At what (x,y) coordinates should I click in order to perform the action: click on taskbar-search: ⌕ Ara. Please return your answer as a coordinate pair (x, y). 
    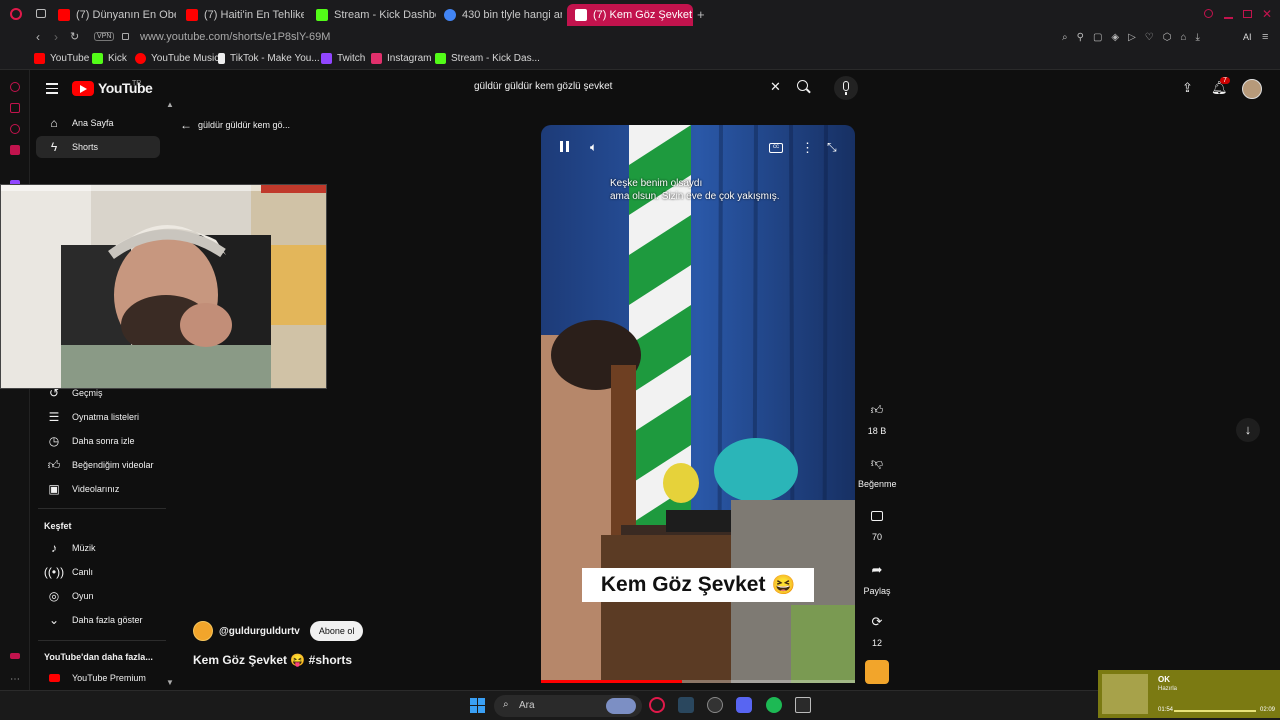
    Looking at the image, I should click on (568, 706).